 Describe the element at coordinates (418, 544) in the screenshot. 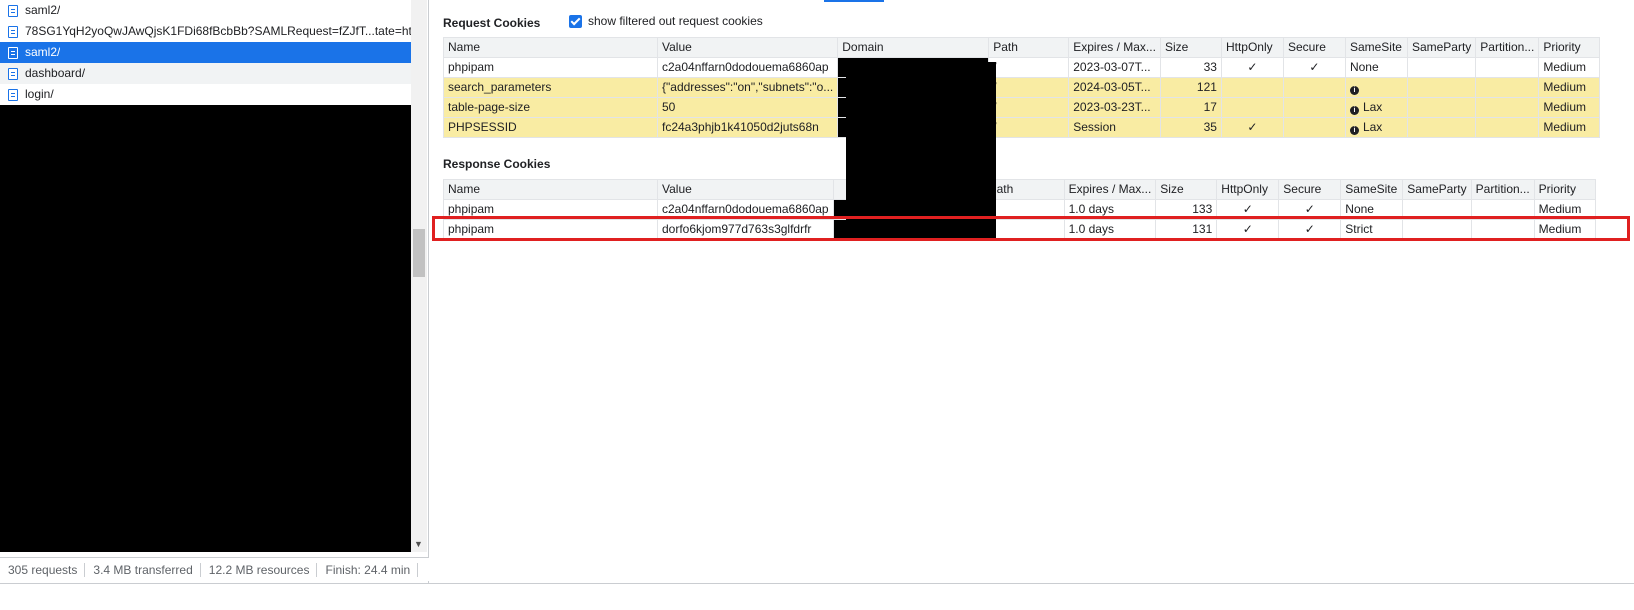

I see `scroll-down-arrow-icon: ▼` at that location.